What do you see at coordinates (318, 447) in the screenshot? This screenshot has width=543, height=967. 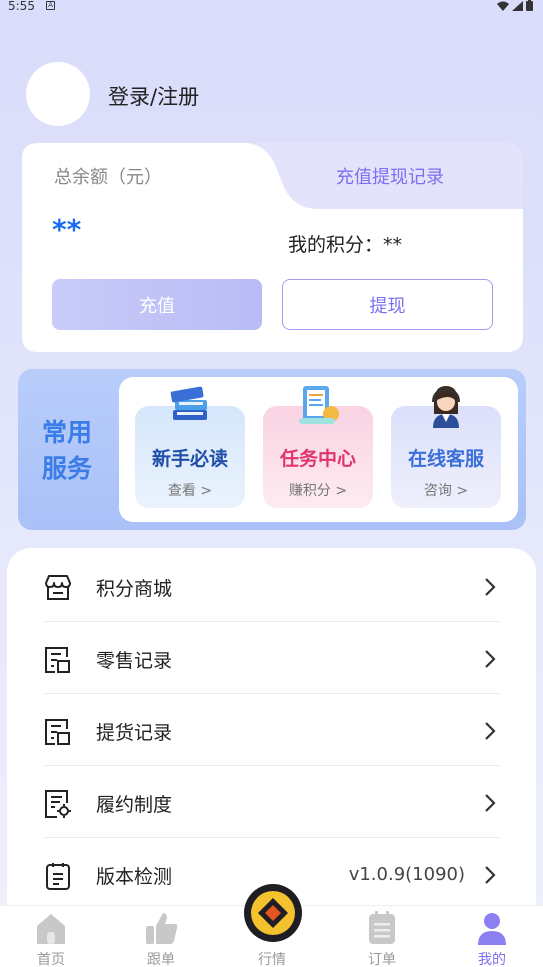 I see `service-task-center: 任务中心 赚积分 >` at bounding box center [318, 447].